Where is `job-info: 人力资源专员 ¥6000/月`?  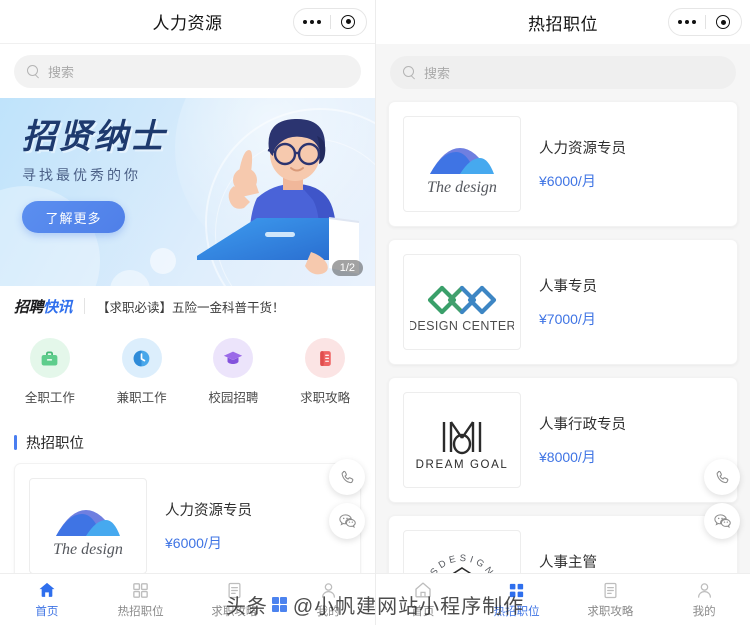
job-info: 人力资源专员 ¥6000/月 is located at coordinates (582, 164).